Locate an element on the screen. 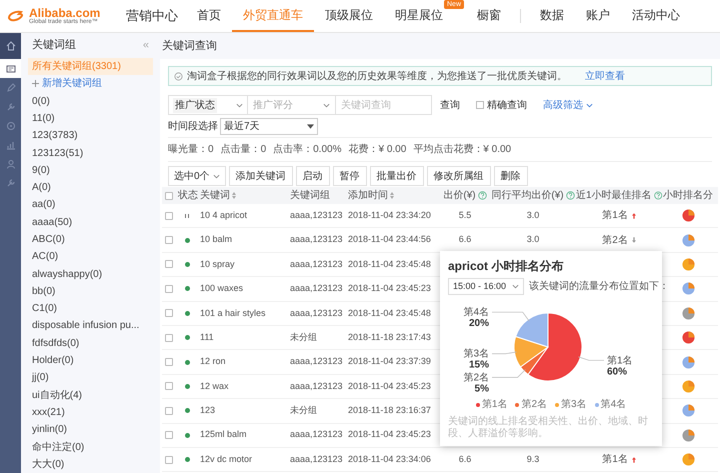 The width and height of the screenshot is (720, 473). advanced-filter-link: 高级筛选 is located at coordinates (563, 105).